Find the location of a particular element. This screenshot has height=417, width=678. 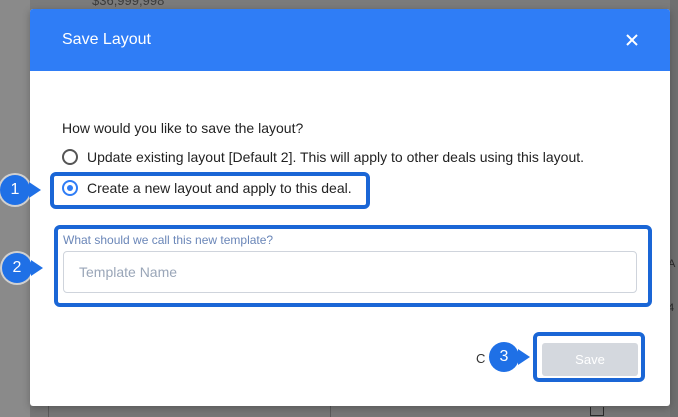

step-badge-1: 1 is located at coordinates (15, 190).